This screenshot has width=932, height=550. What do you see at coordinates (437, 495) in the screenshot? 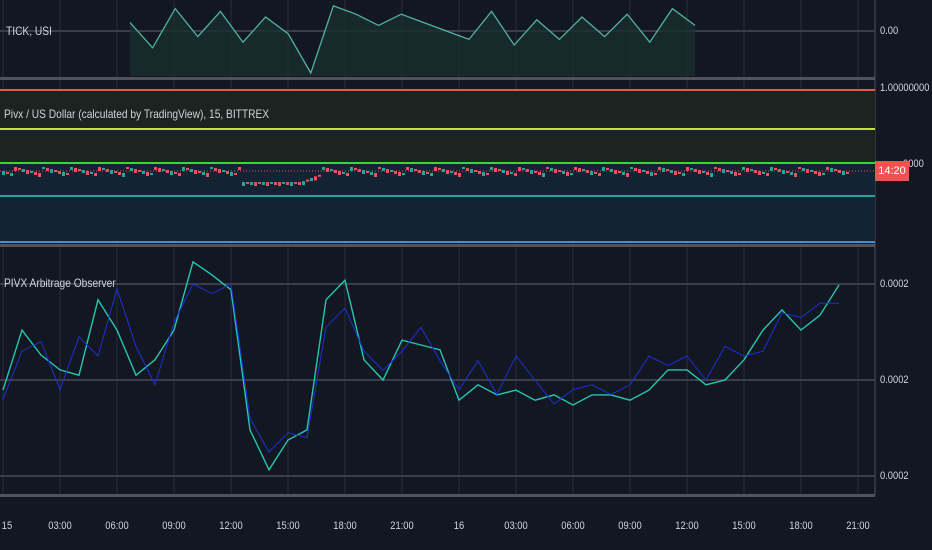
I see `panel-separator` at bounding box center [437, 495].